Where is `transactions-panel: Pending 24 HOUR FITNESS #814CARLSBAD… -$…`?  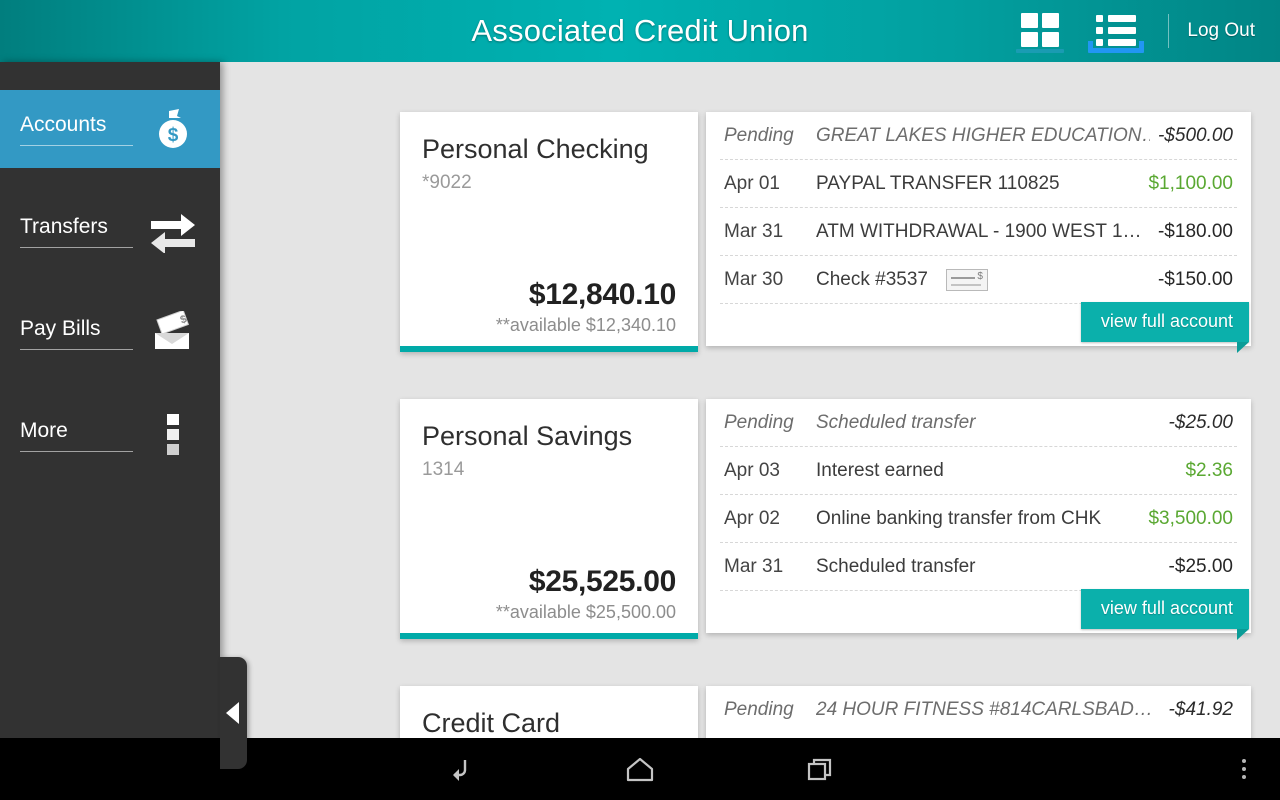 transactions-panel: Pending 24 HOUR FITNESS #814CARLSBAD… -$… is located at coordinates (978, 712).